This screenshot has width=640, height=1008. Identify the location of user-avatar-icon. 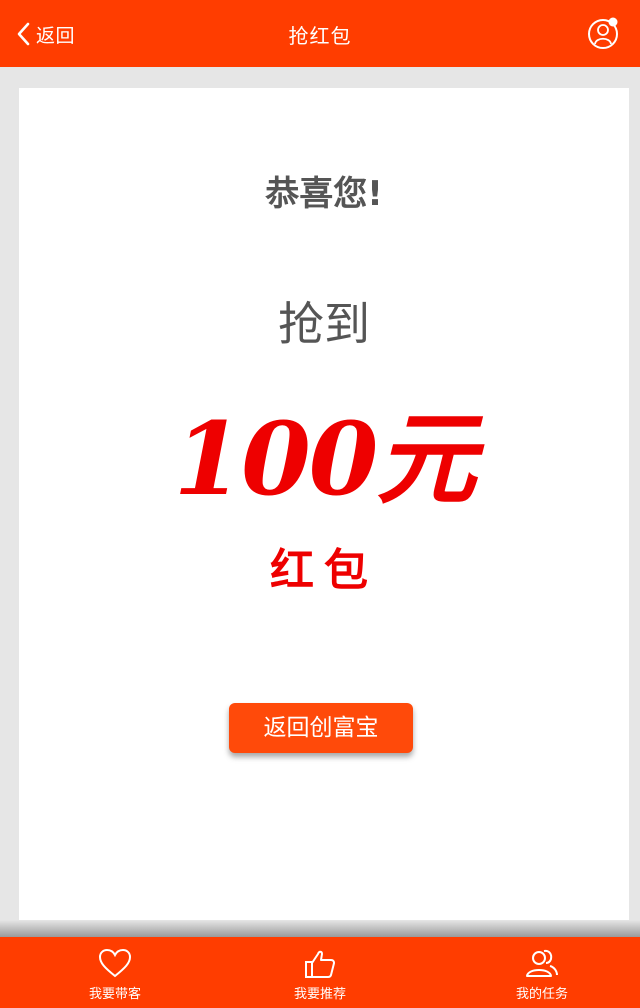
(603, 33).